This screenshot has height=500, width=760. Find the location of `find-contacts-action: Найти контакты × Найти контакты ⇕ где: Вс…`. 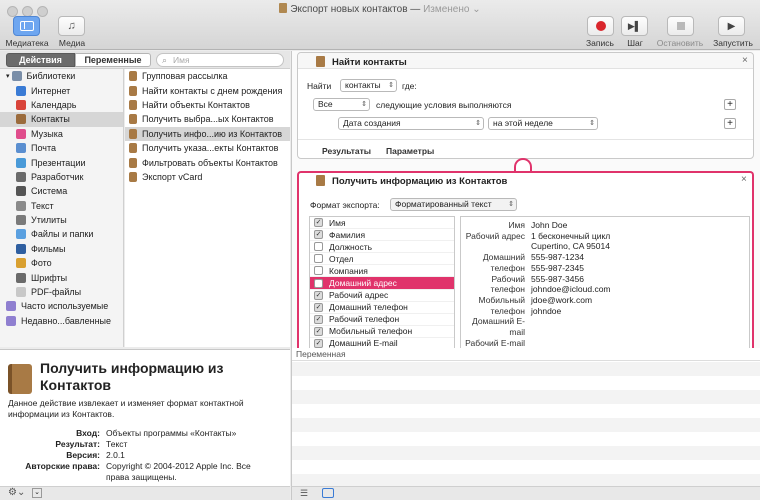

find-contacts-action: Найти контакты × Найти контакты ⇕ где: Вс… is located at coordinates (525, 105).